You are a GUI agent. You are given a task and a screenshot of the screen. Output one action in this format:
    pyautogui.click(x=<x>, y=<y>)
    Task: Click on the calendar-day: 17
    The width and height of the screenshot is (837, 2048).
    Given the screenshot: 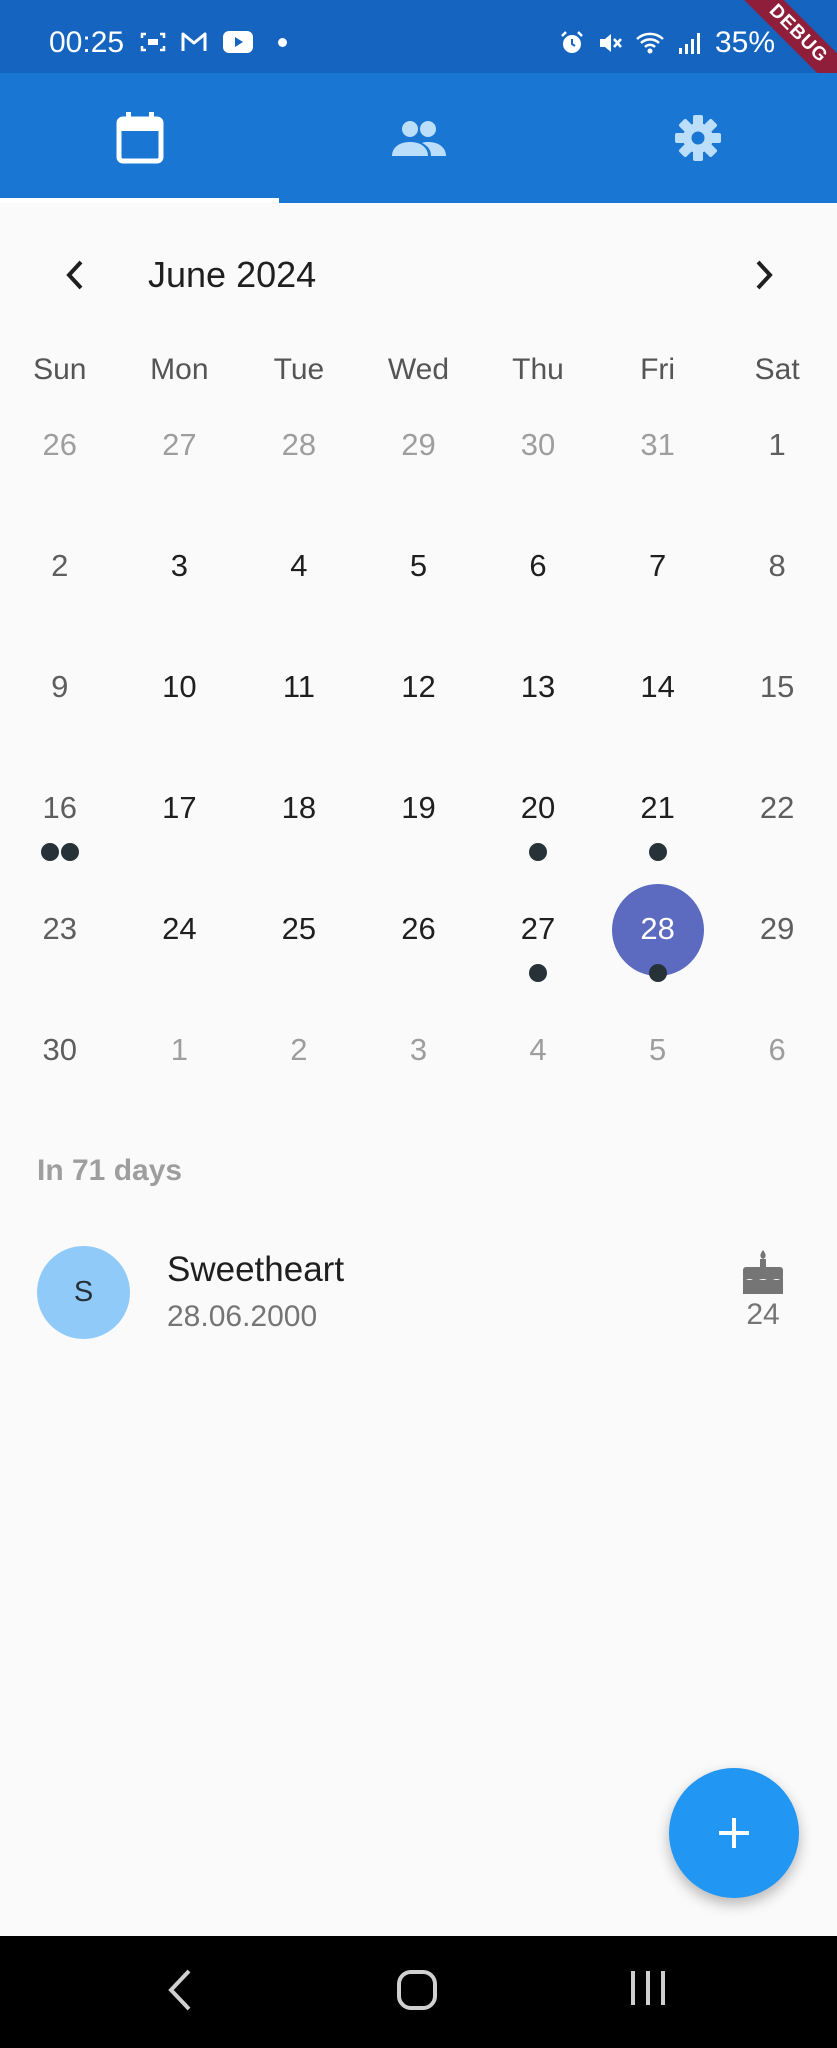 What is the action you would take?
    pyautogui.click(x=180, y=828)
    